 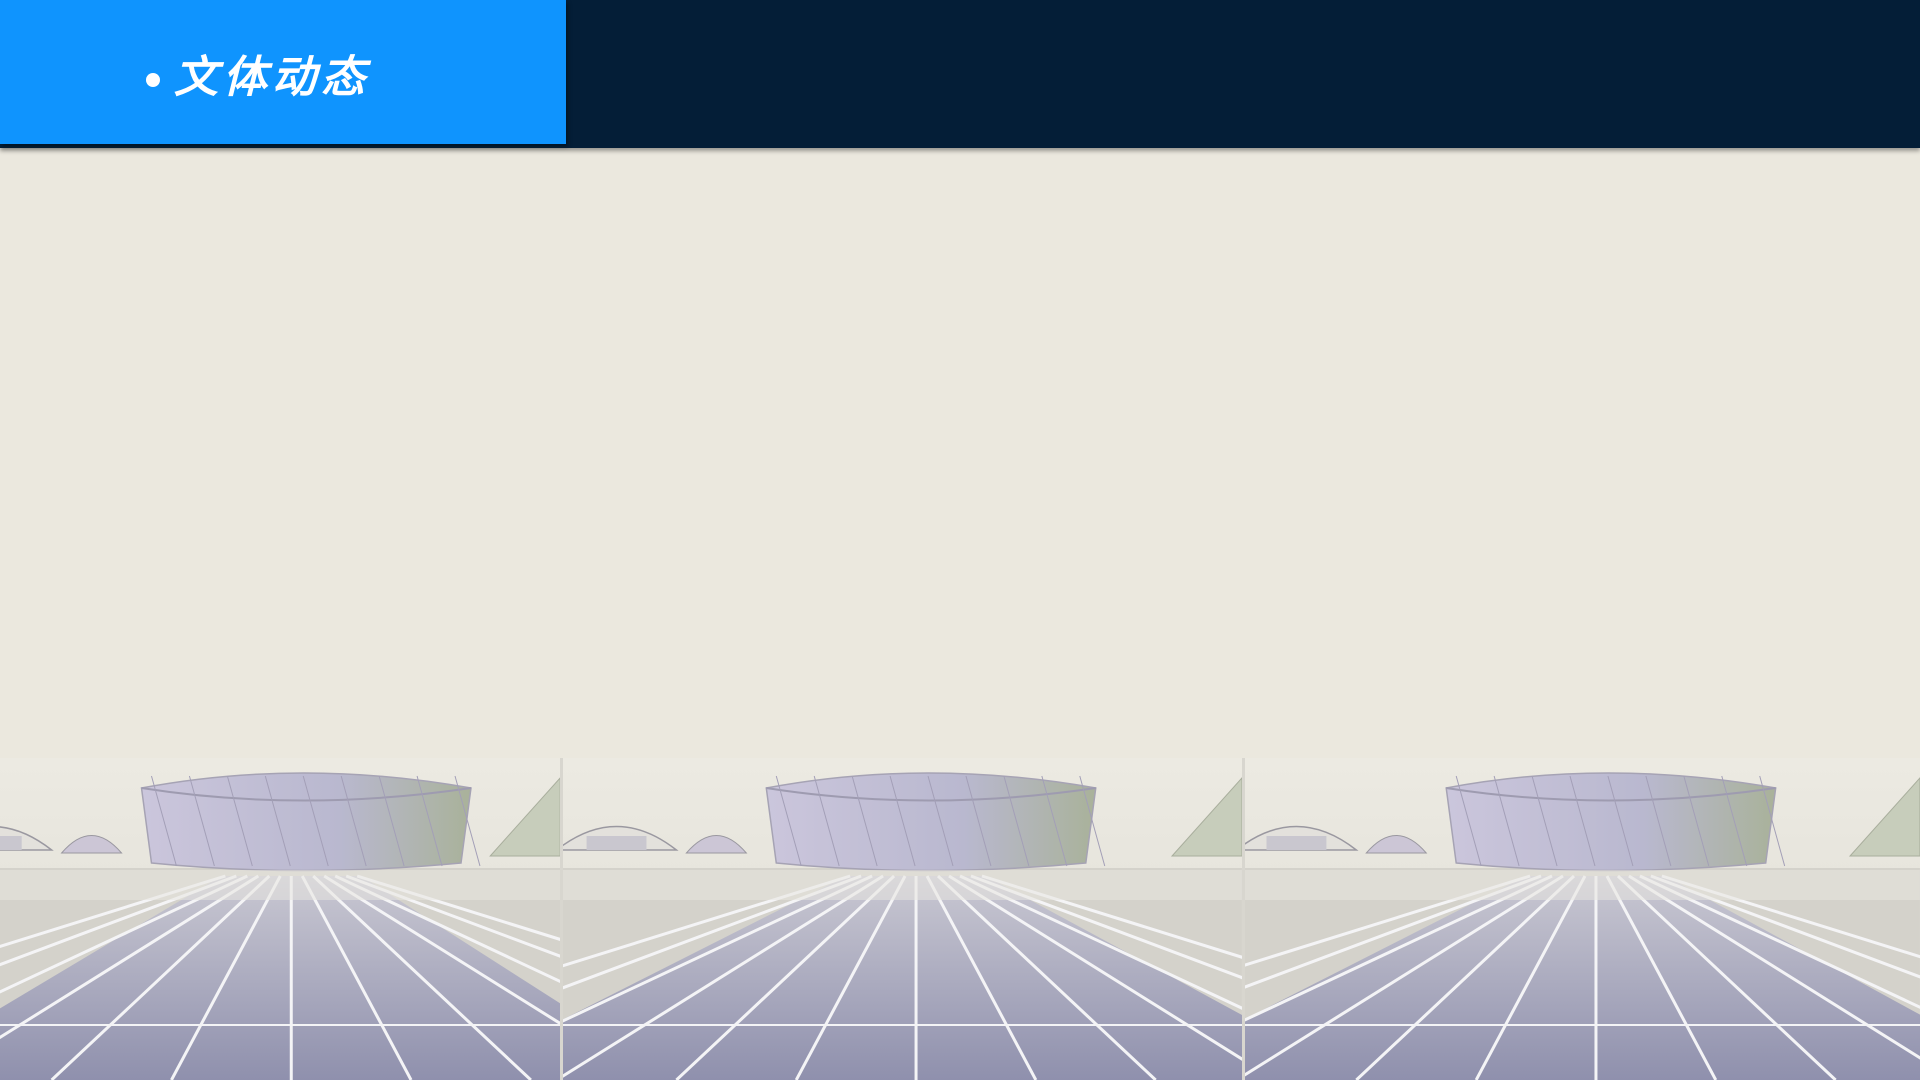 I want to click on title-tab: 文体动态, so click(x=283, y=72).